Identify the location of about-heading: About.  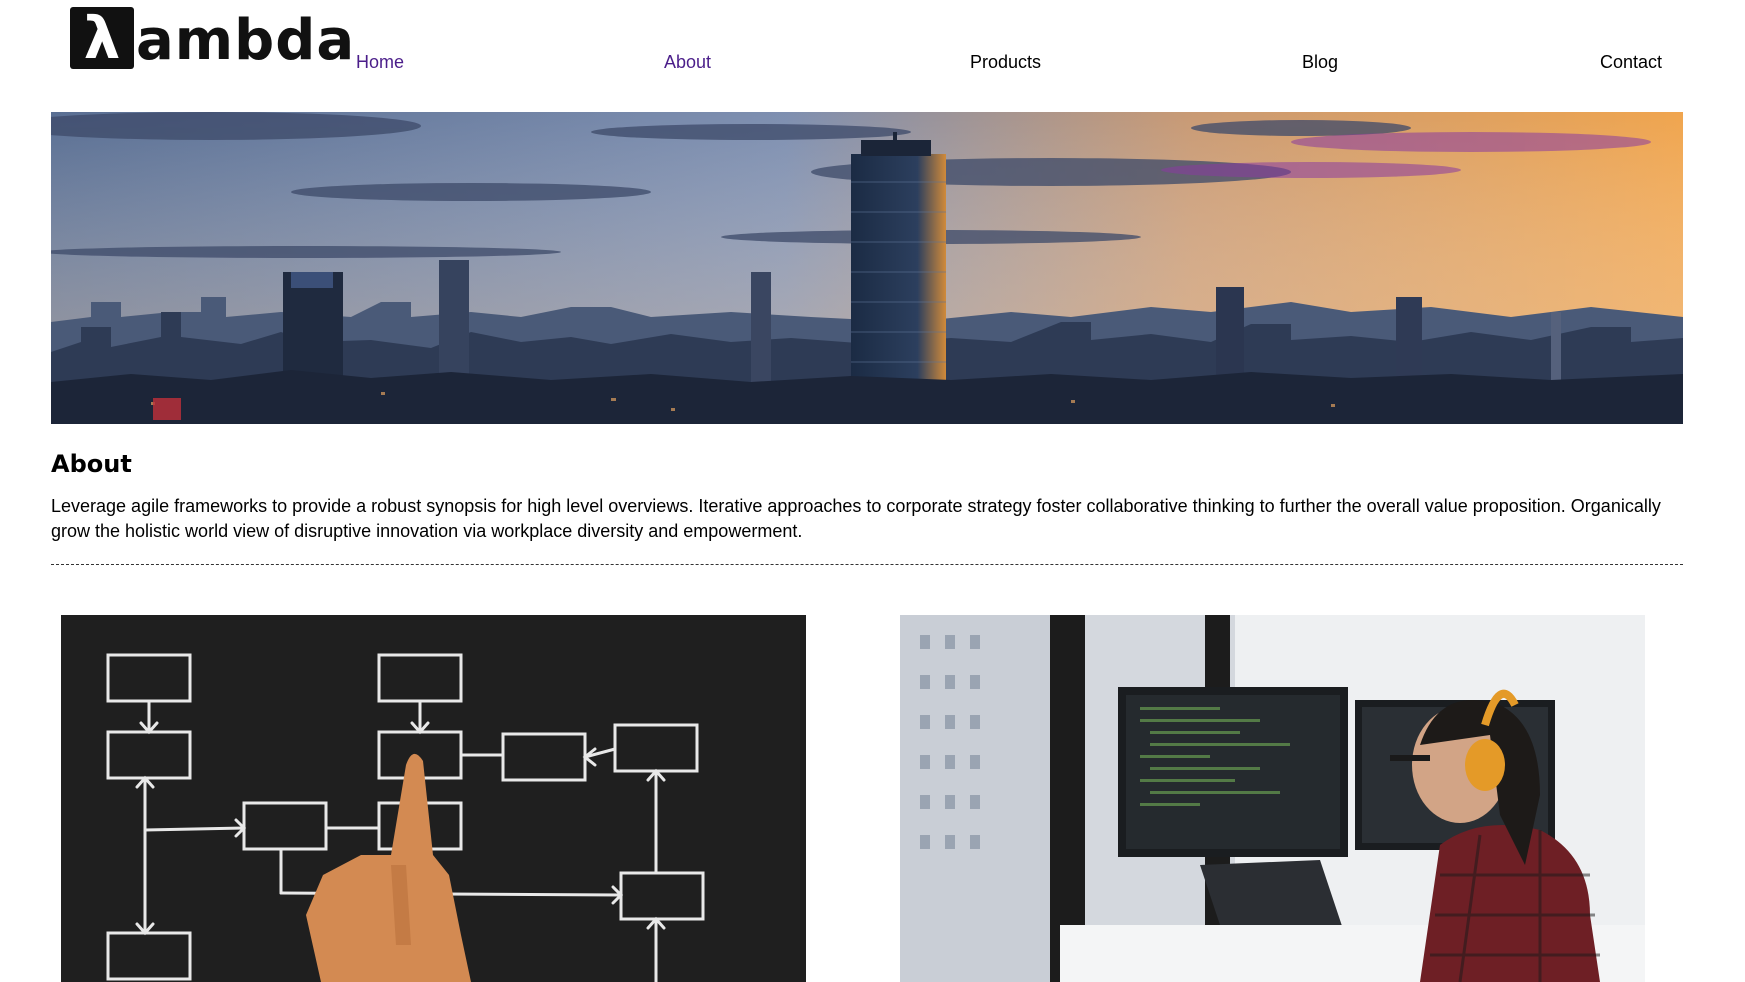
(91, 464).